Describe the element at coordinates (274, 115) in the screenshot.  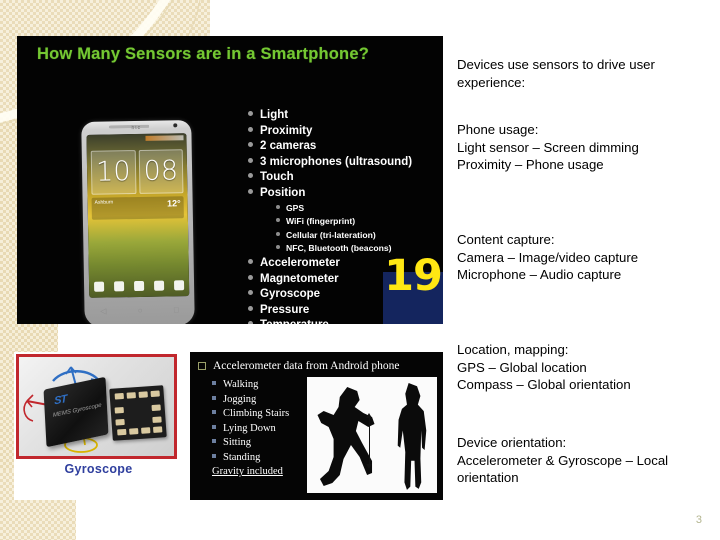
I see `sensor-label: Light` at that location.